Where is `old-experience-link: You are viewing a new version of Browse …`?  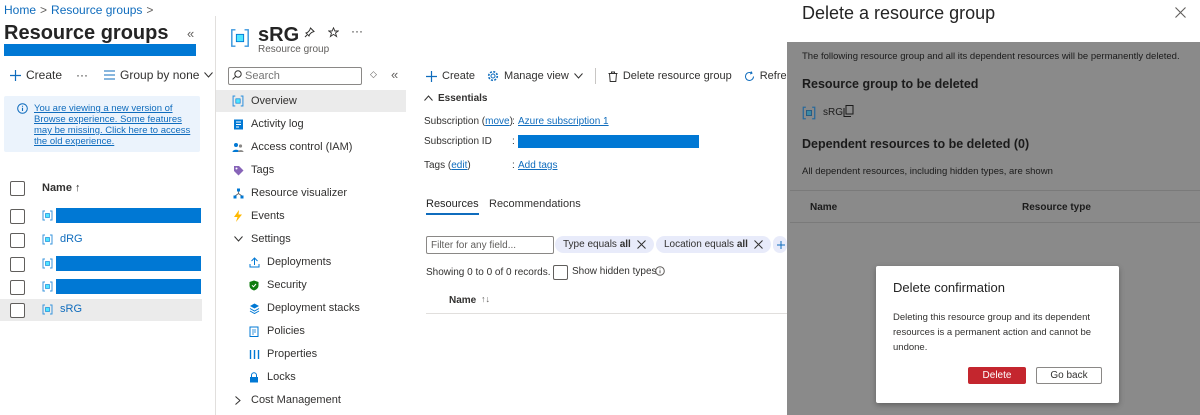
old-experience-link: You are viewing a new version of Browse … is located at coordinates (113, 125).